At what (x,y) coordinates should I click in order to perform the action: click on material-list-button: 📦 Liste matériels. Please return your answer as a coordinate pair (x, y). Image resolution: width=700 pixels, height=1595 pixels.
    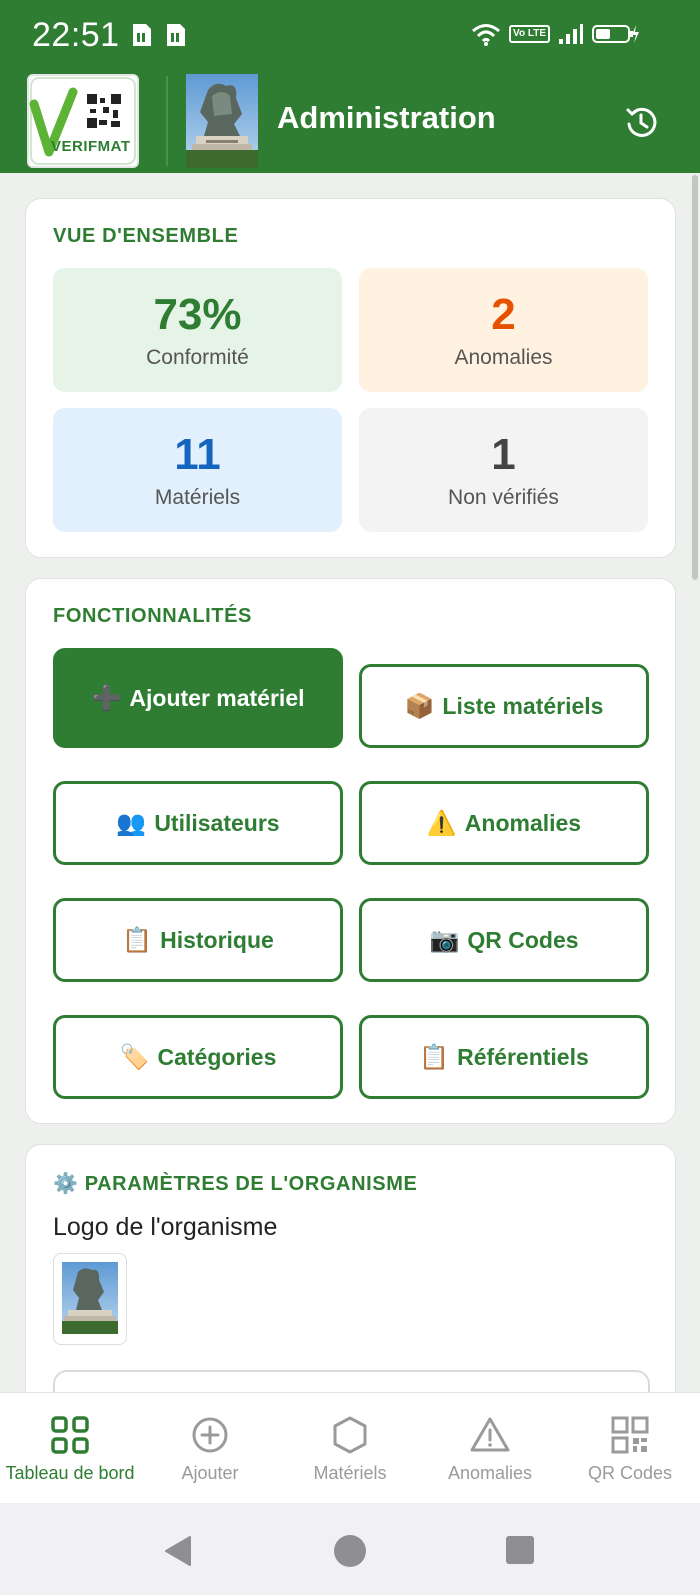
    Looking at the image, I should click on (504, 706).